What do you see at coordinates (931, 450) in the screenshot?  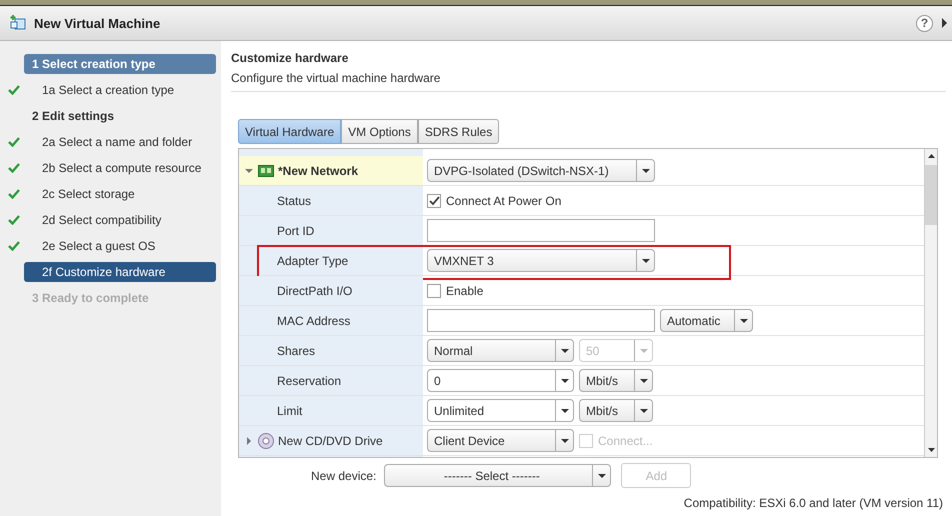 I see `scroll-down-icon` at bounding box center [931, 450].